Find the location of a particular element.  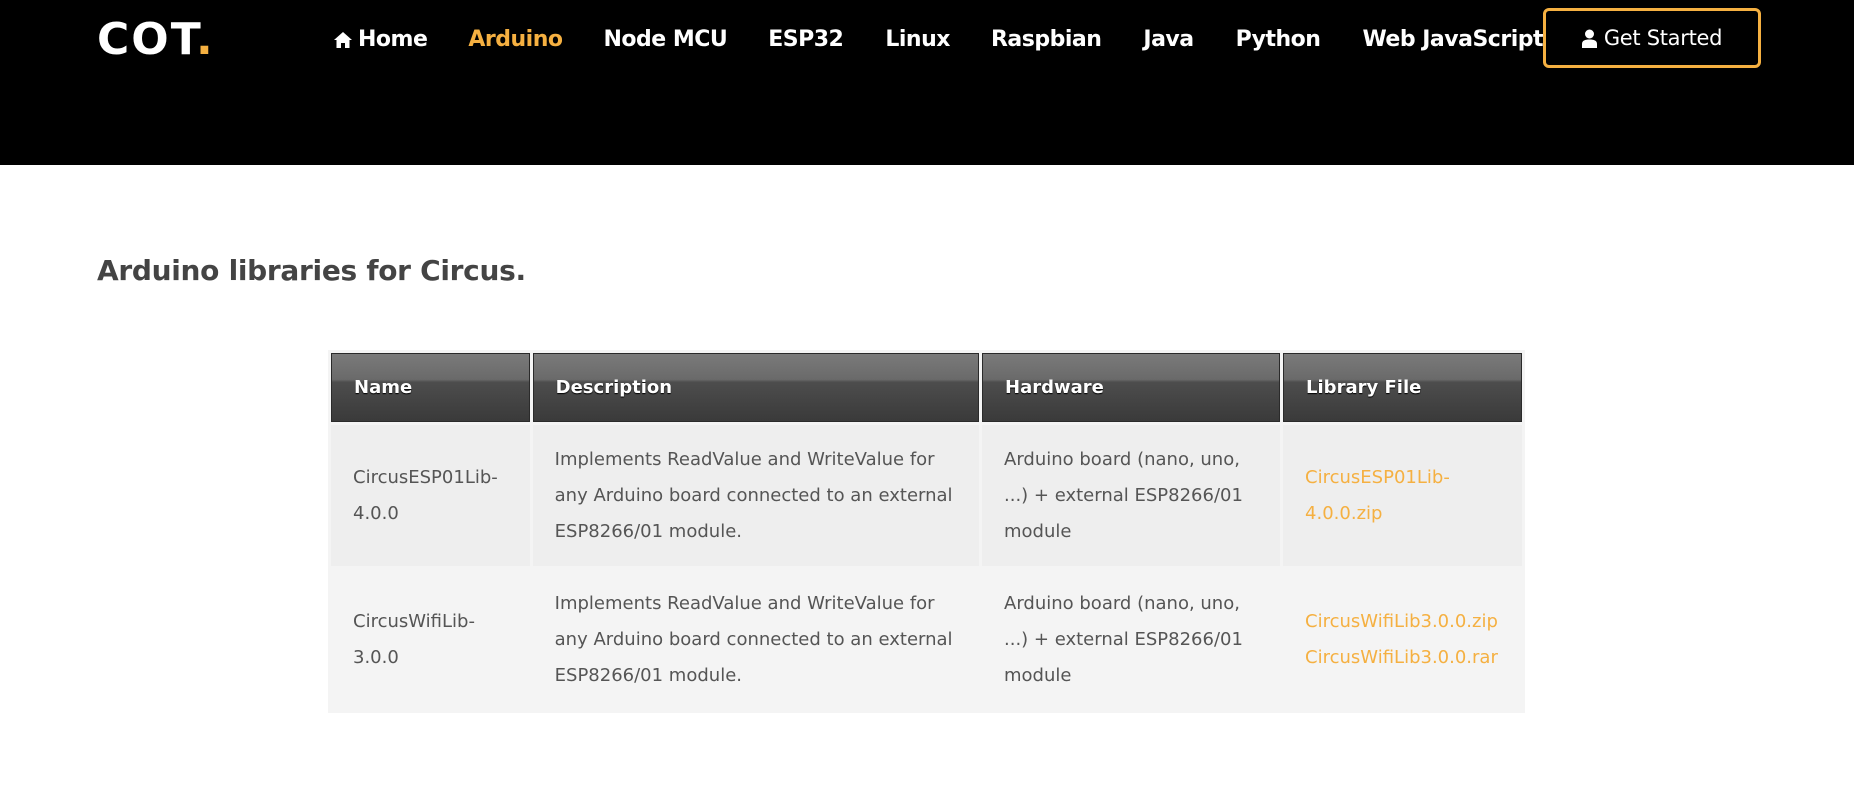

nav-item-esp32: ESP32 is located at coordinates (806, 40).